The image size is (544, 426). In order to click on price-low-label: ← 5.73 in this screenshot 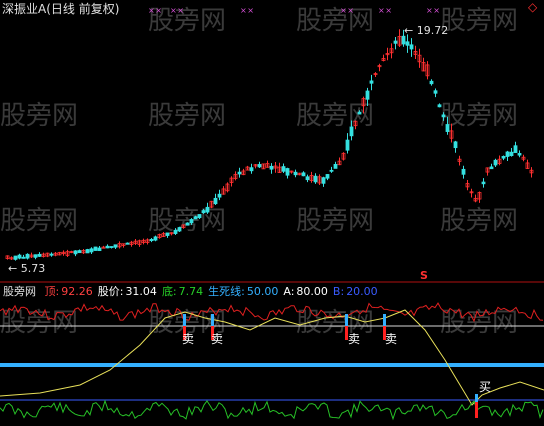, I will do `click(27, 268)`.